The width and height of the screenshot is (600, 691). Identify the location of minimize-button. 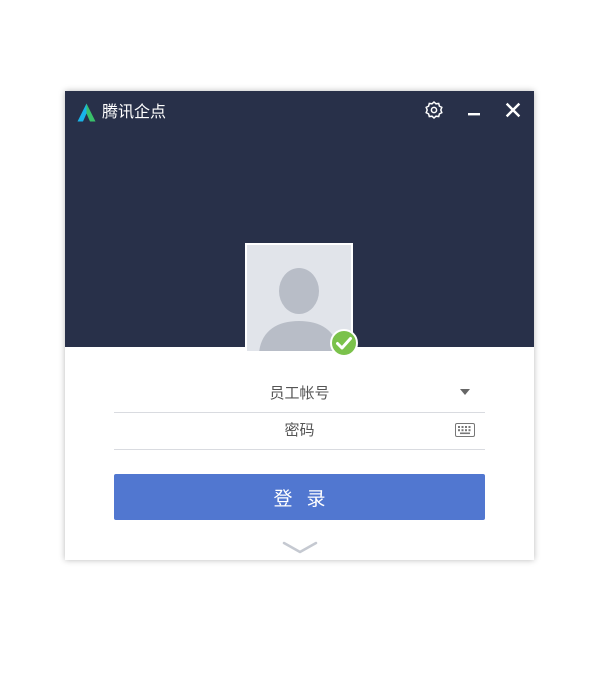
(474, 110).